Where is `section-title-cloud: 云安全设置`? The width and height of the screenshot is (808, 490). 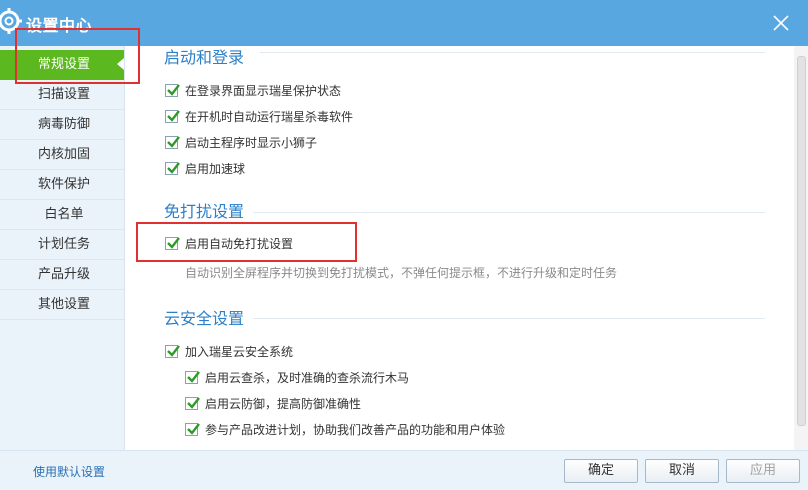 section-title-cloud: 云安全设置 is located at coordinates (204, 318).